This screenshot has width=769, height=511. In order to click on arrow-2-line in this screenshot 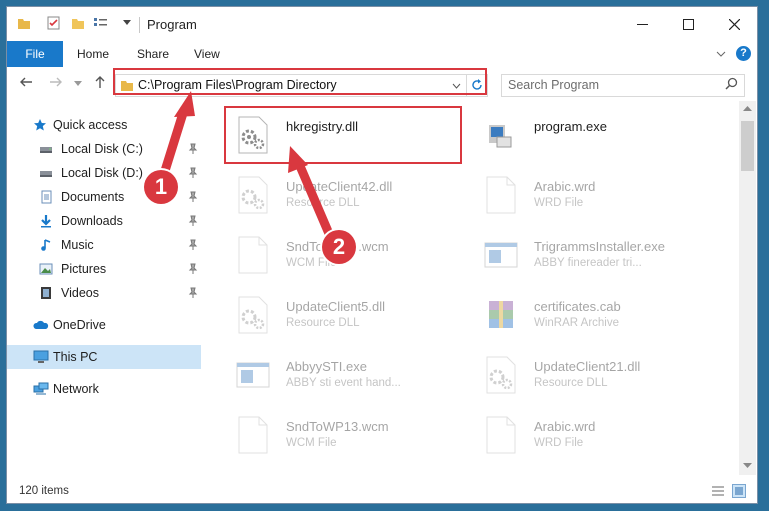, I will do `click(315, 201)`.